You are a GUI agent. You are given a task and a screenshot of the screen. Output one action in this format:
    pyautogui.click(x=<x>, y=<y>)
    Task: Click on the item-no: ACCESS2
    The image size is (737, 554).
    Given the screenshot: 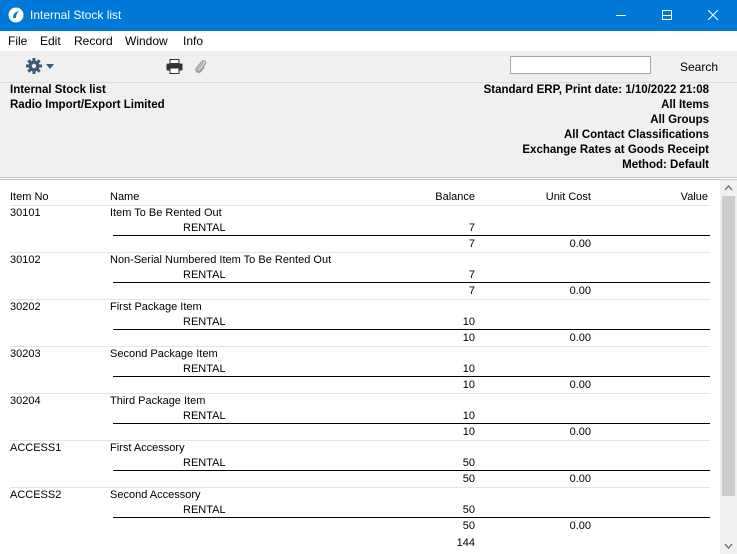 What is the action you would take?
    pyautogui.click(x=36, y=495)
    